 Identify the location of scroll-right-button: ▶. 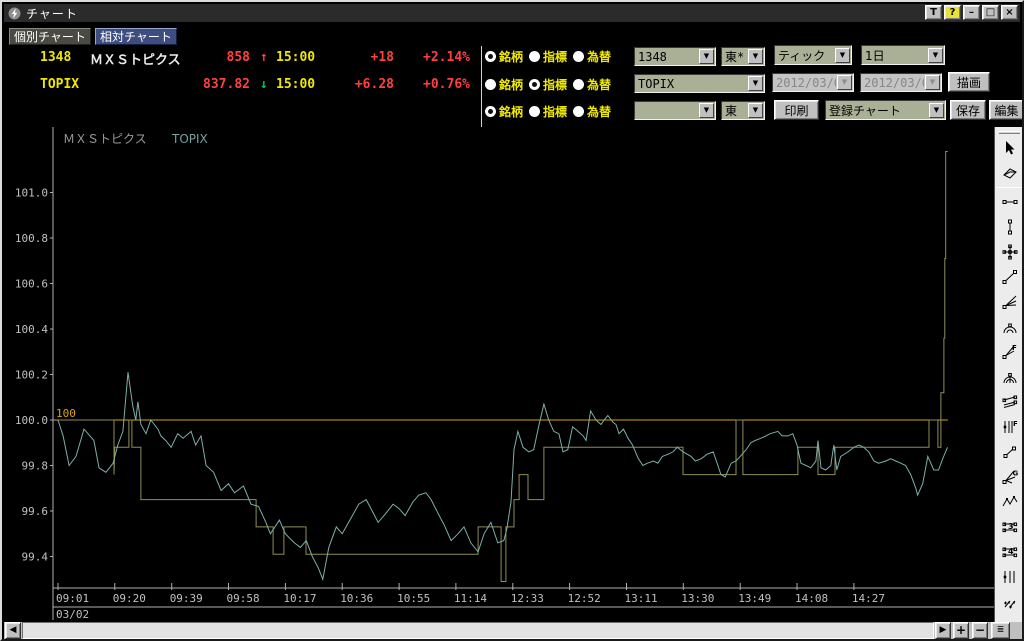
(943, 630).